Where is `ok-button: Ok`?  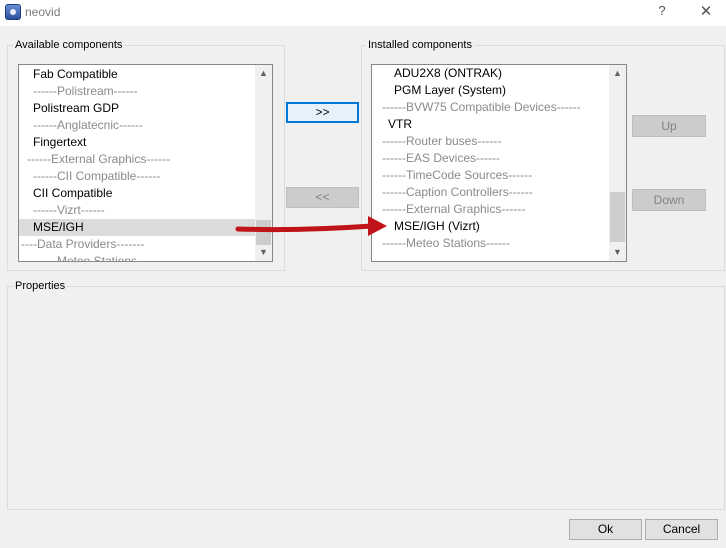
ok-button: Ok is located at coordinates (605, 529).